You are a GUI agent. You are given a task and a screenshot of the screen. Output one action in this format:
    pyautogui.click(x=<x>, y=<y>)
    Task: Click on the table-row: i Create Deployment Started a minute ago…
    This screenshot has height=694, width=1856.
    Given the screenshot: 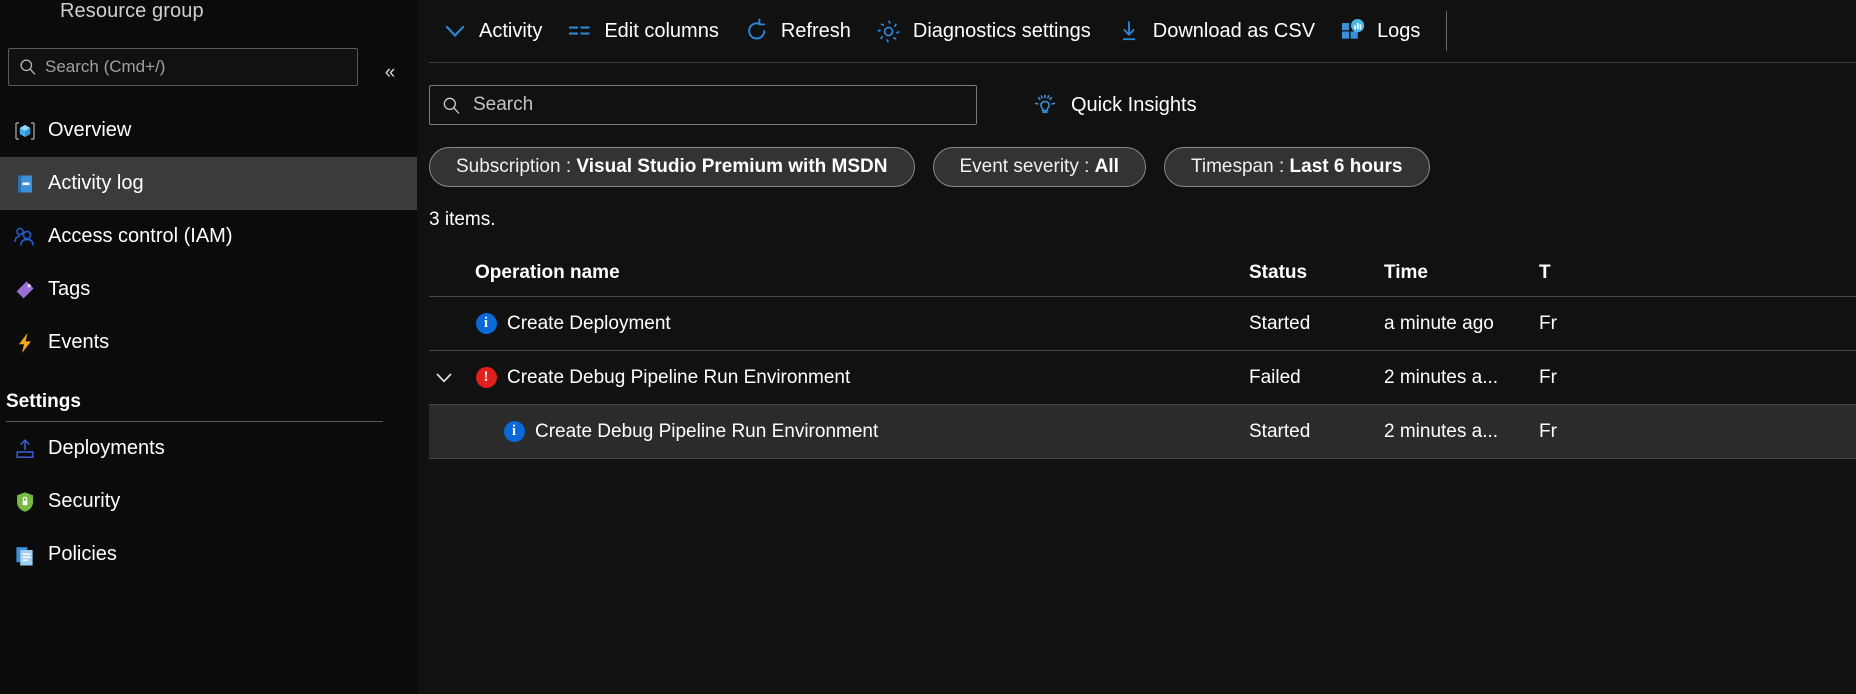 What is the action you would take?
    pyautogui.click(x=1142, y=324)
    